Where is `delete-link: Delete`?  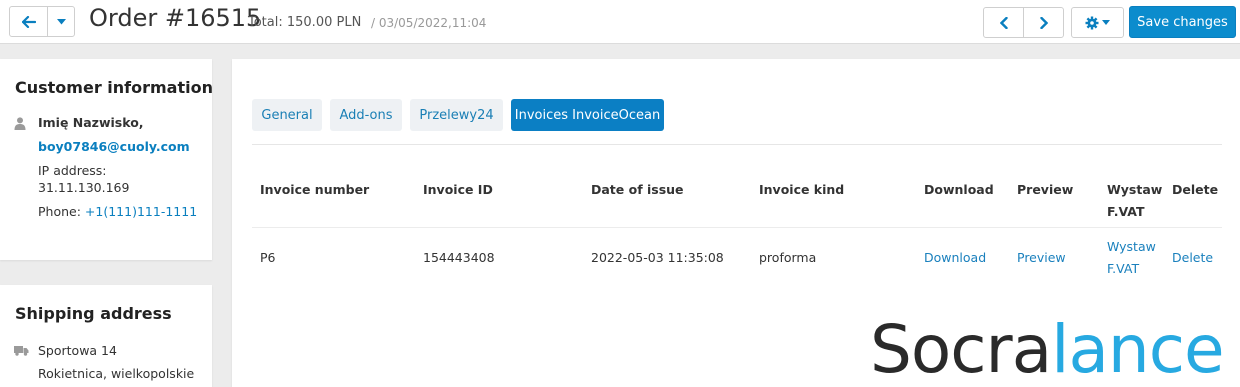
delete-link: Delete is located at coordinates (1192, 258).